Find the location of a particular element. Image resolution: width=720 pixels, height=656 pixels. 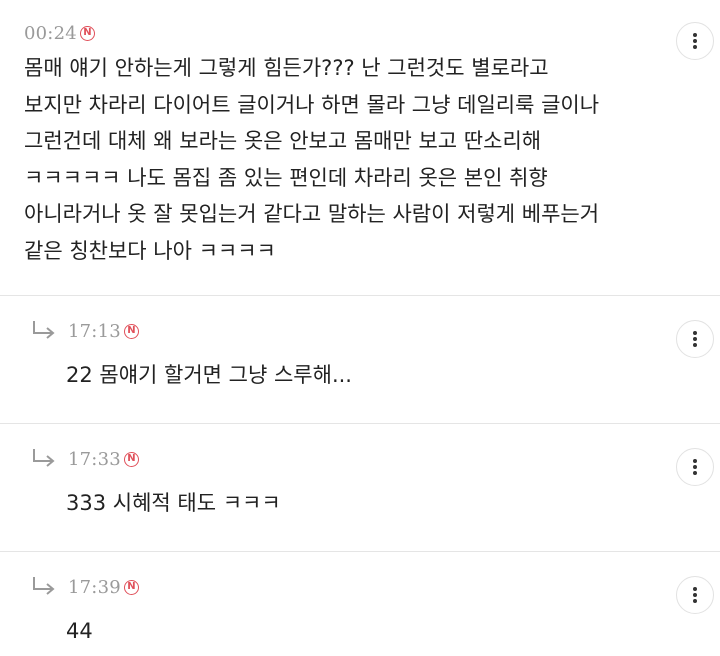

reply-meta: 17:39 N is located at coordinates (339, 587).